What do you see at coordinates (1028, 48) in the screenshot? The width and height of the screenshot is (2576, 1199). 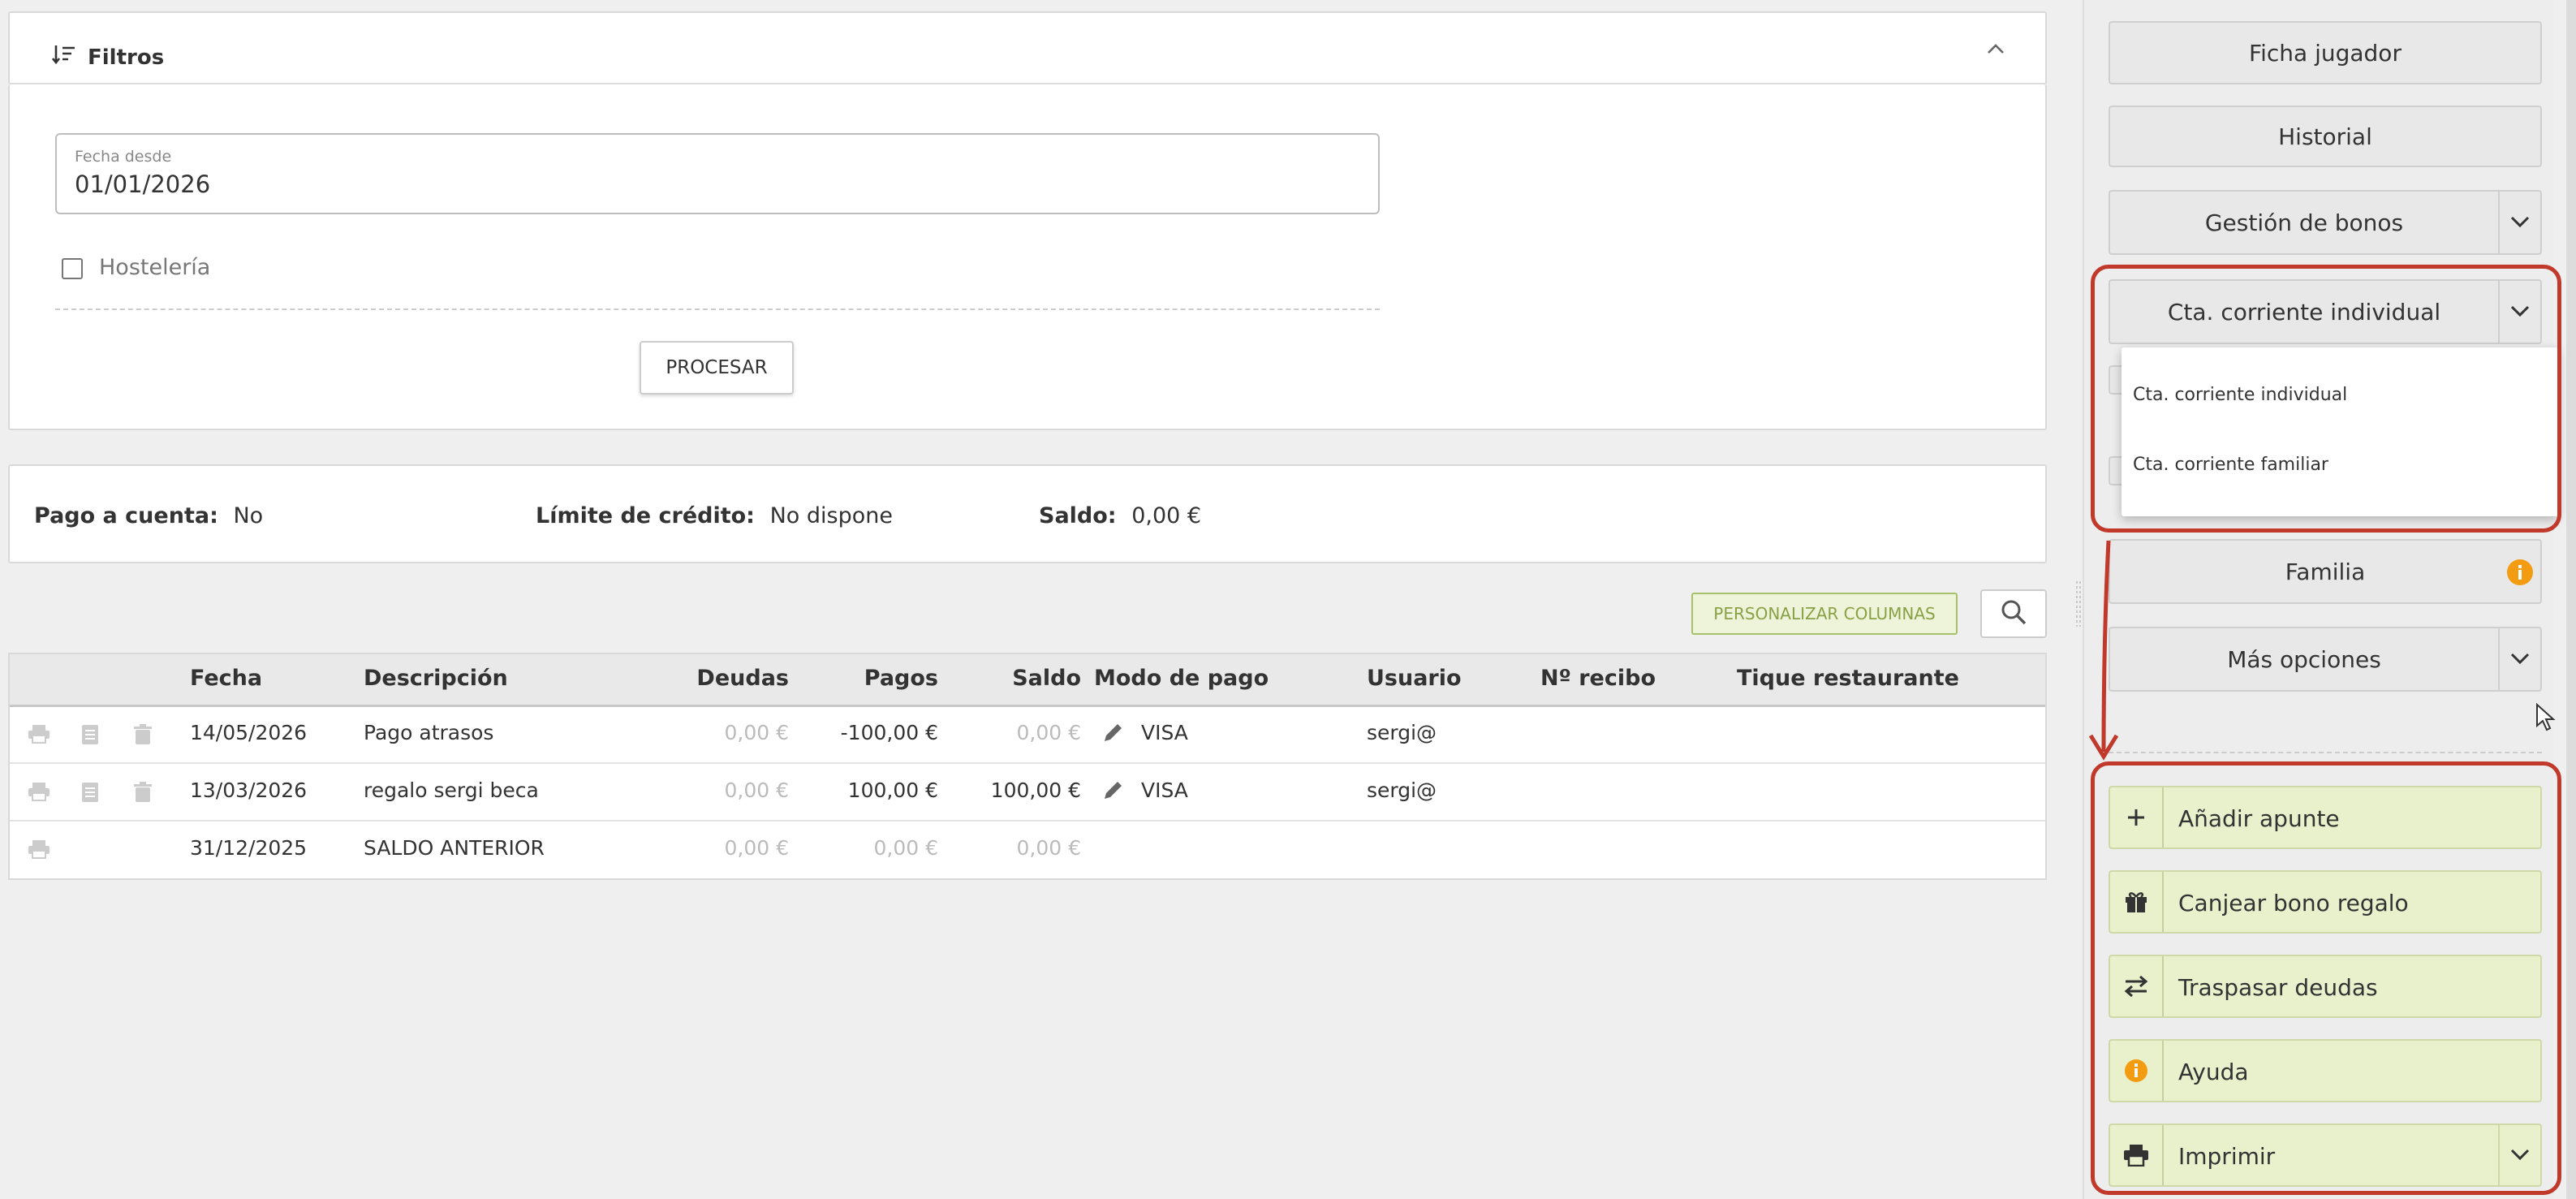 I see `filters-header: Filtros` at bounding box center [1028, 48].